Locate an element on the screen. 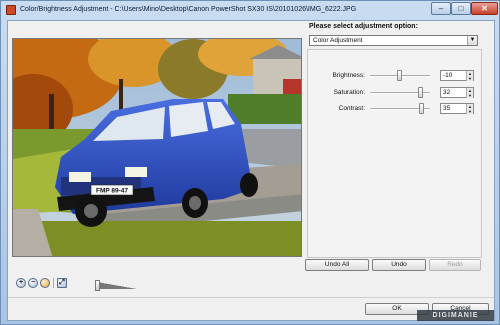 The height and width of the screenshot is (325, 500). saturation-row: Saturation: 32 ▲ ▼ is located at coordinates (395, 93).